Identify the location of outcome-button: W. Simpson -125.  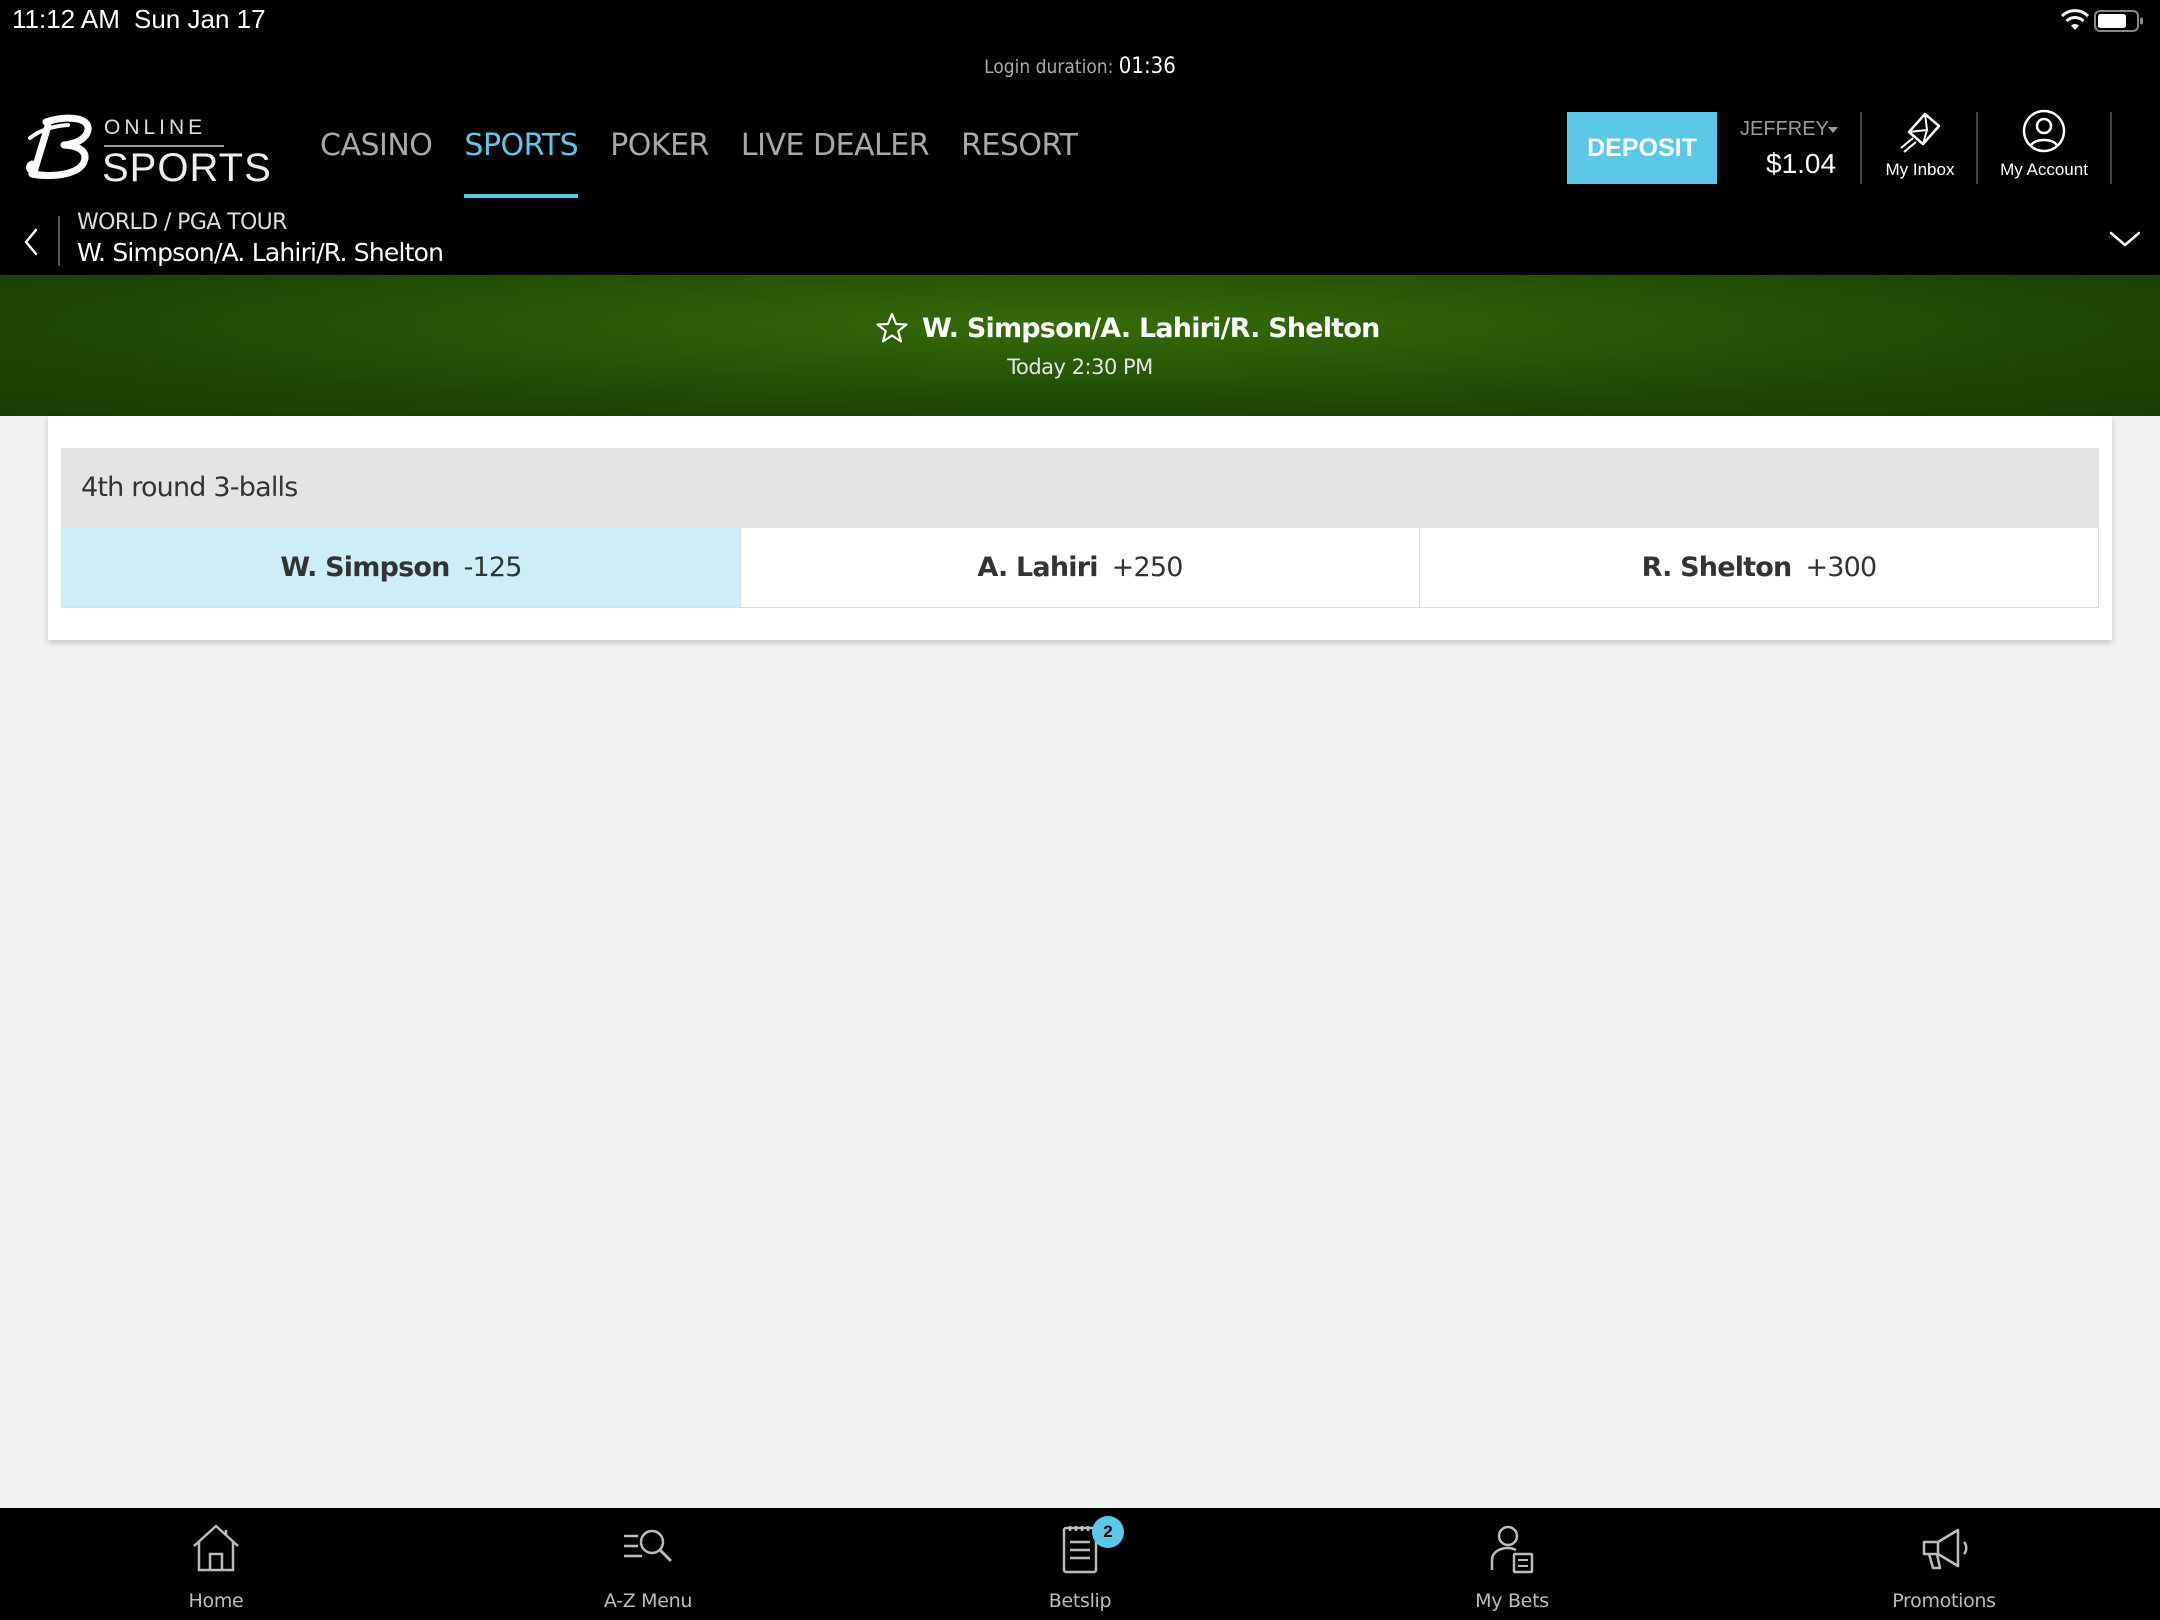
(401, 567).